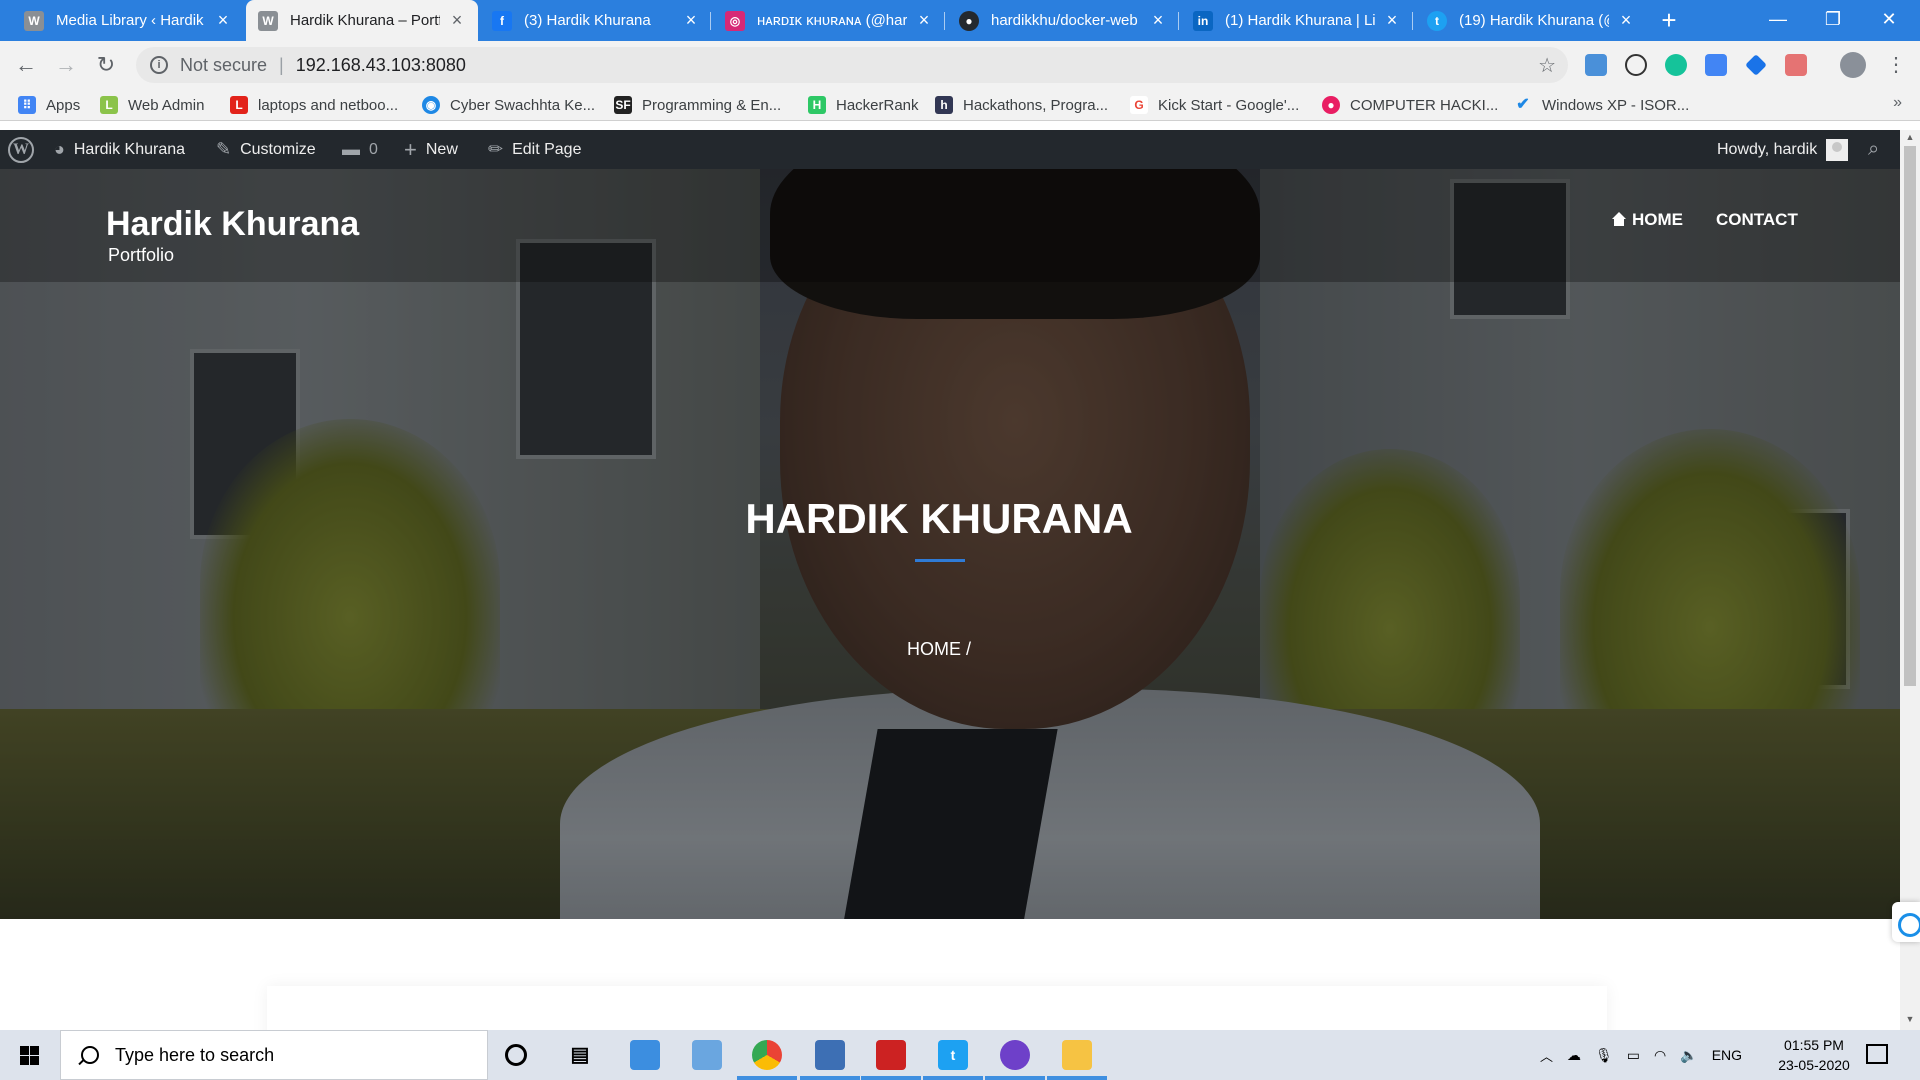 This screenshot has width=1920, height=1080. Describe the element at coordinates (1077, 1055) in the screenshot. I see `file-explorer-icon` at that location.